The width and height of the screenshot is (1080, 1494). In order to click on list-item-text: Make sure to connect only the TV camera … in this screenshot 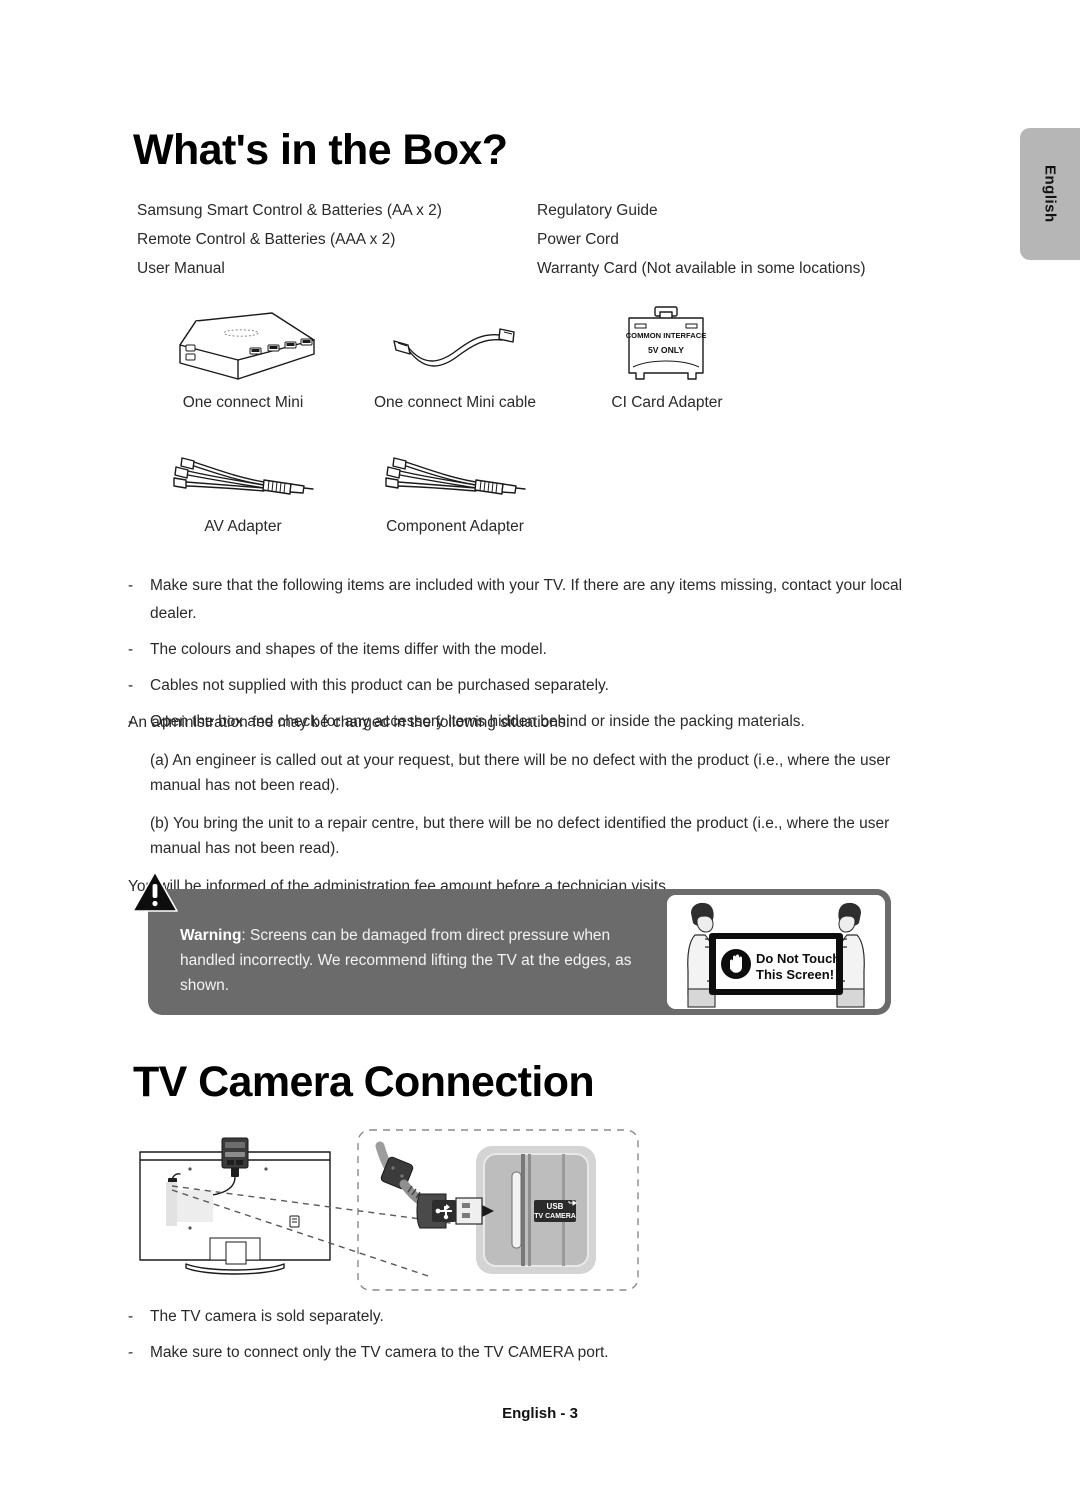, I will do `click(379, 1352)`.